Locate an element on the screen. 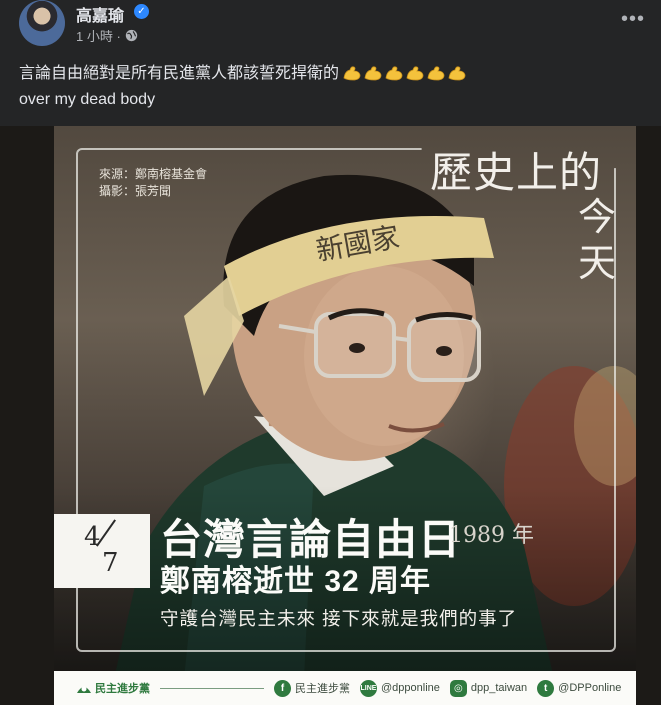 This screenshot has height=705, width=661. footer-facebook: f 民主進步黨 is located at coordinates (312, 688).